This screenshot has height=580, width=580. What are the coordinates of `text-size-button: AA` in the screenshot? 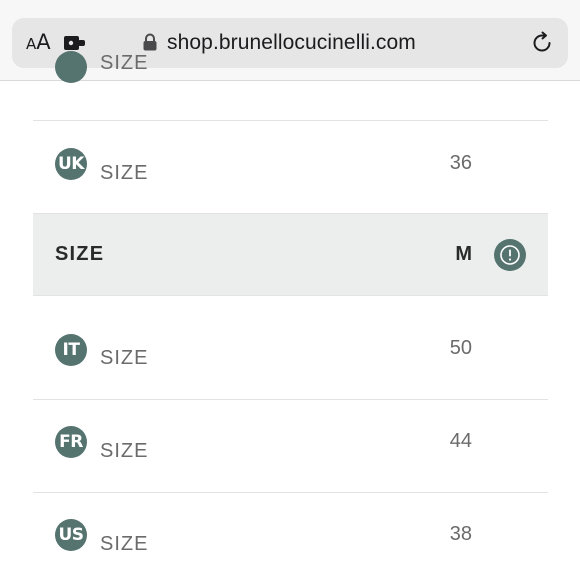 It's located at (38, 43).